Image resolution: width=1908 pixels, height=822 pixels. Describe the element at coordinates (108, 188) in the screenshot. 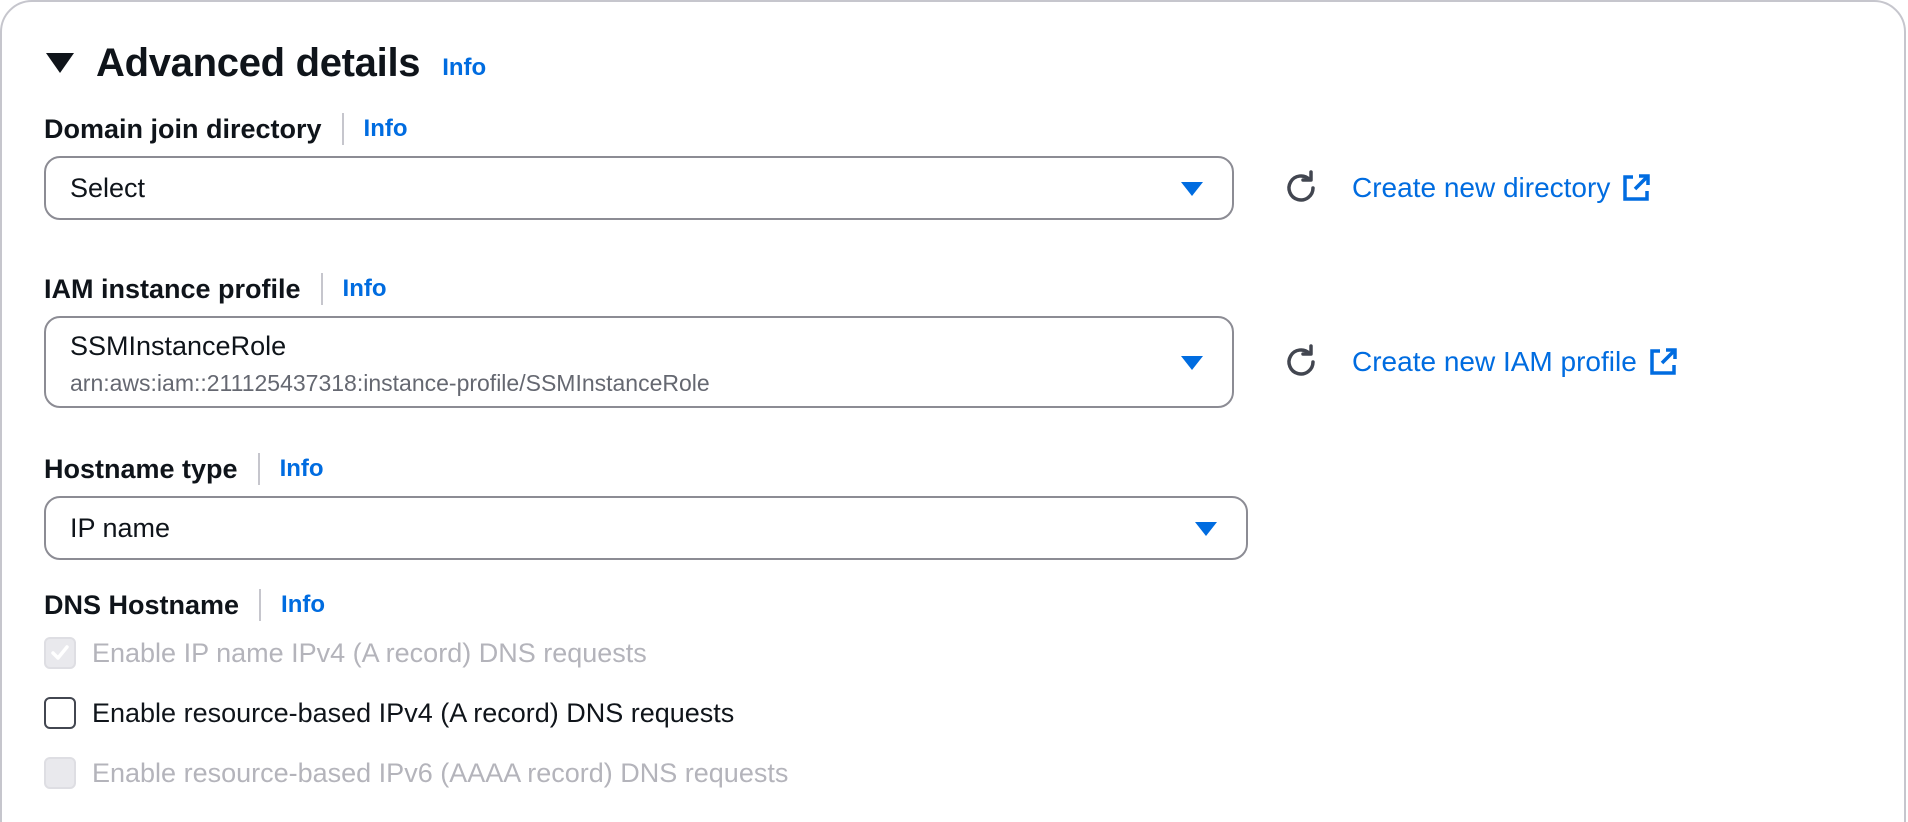

I see `domain-join-select-value: Select` at that location.